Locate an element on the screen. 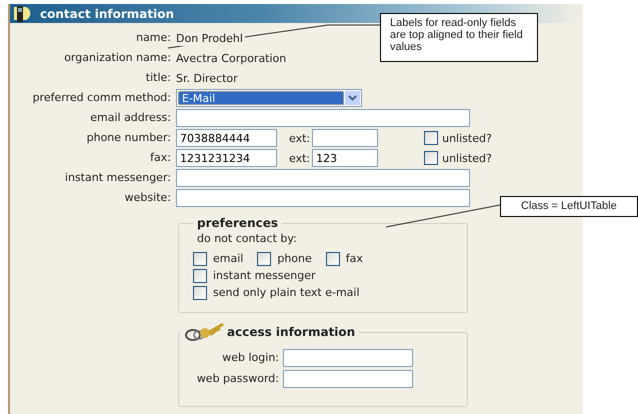 The image size is (638, 414). field-value: Avectra Corporation is located at coordinates (232, 58).